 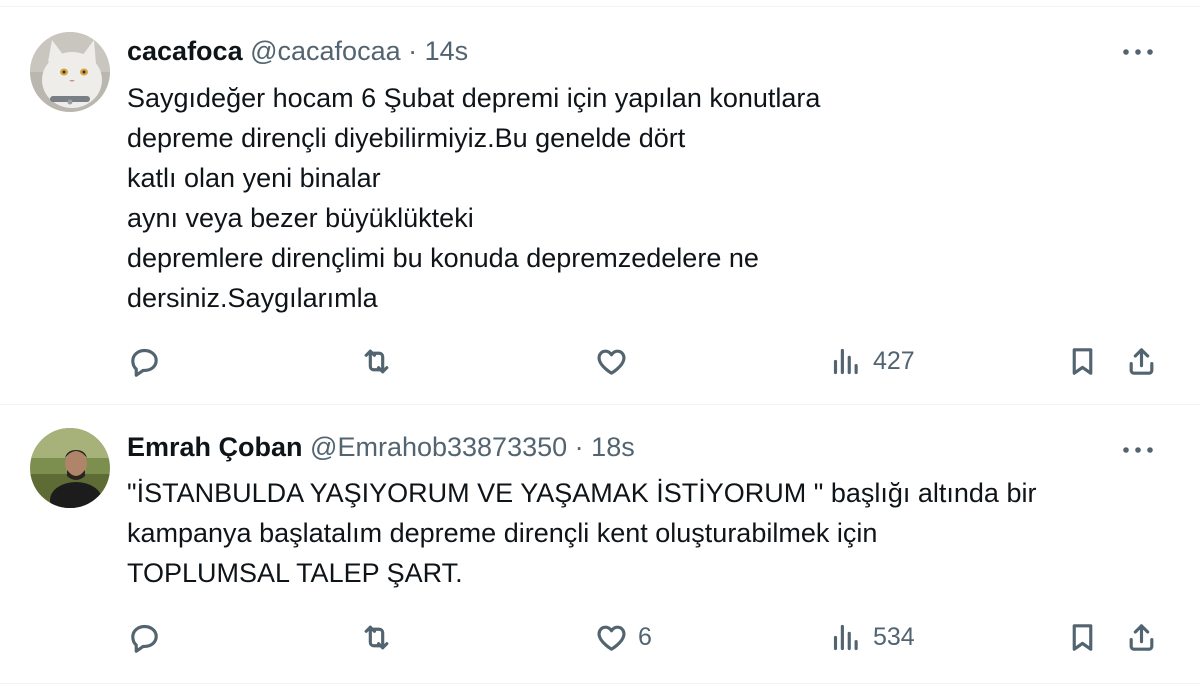 I want to click on like-button, so click(x=616, y=361).